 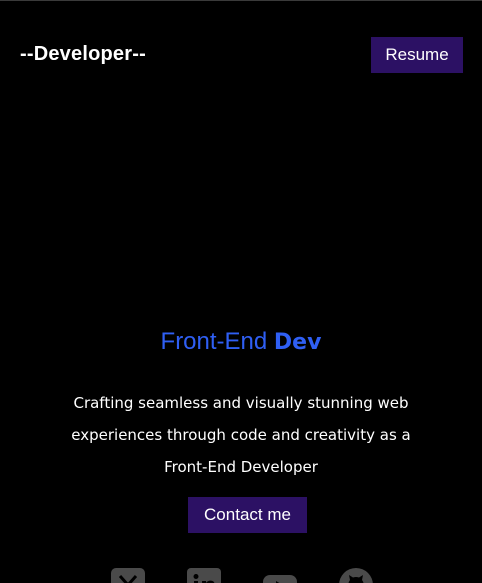 What do you see at coordinates (83, 54) in the screenshot?
I see `brand-logo: --Developer--` at bounding box center [83, 54].